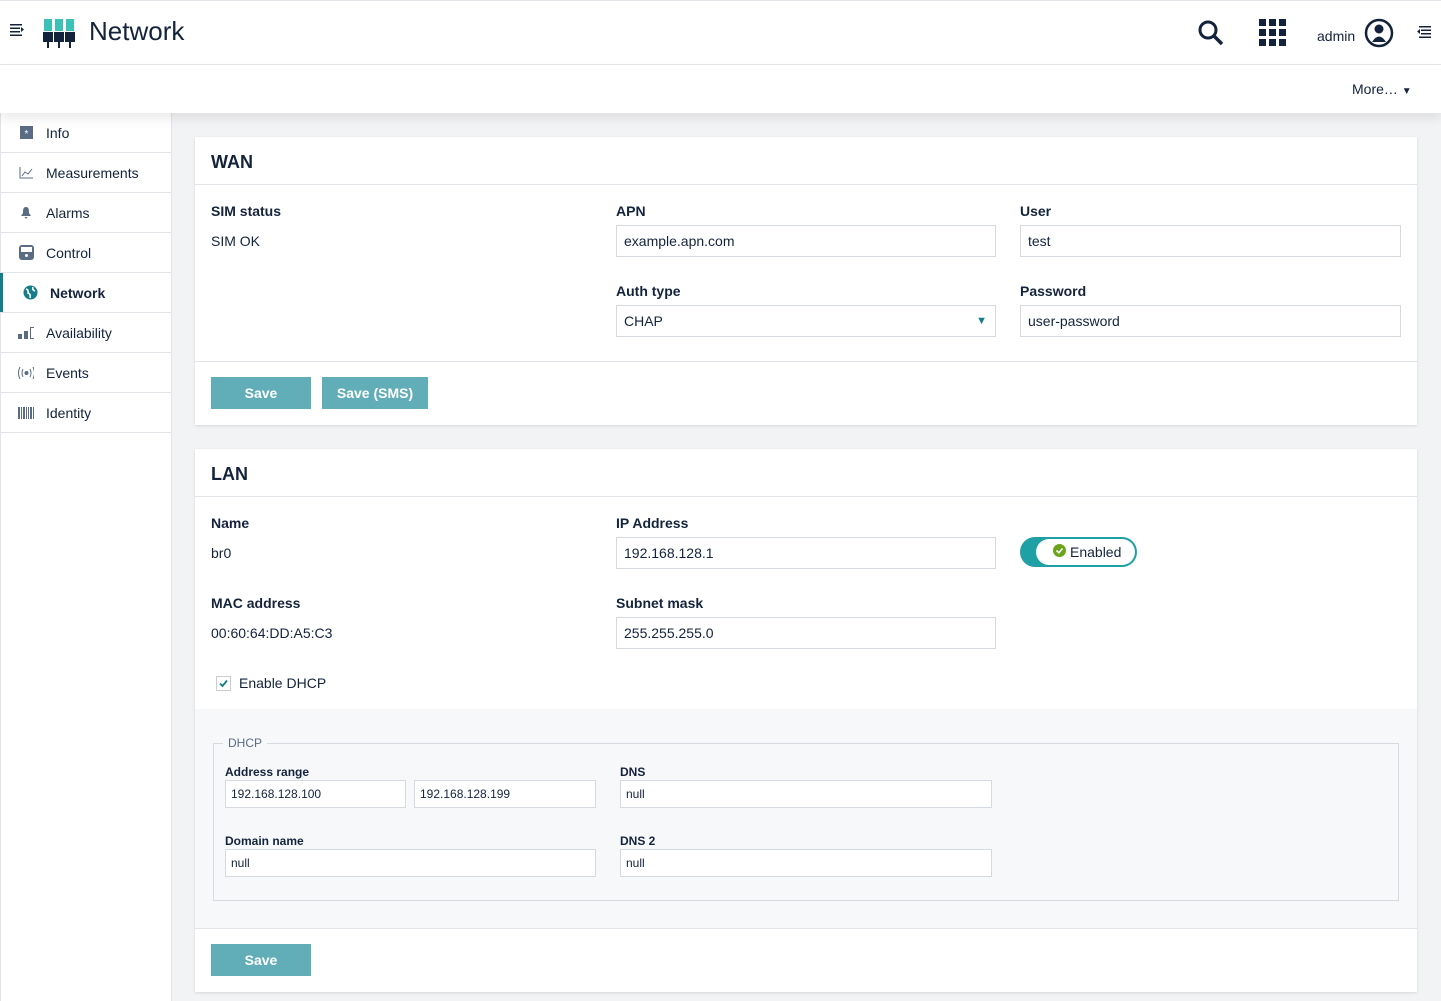 This screenshot has width=1441, height=1001. I want to click on user-label: User, so click(1036, 211).